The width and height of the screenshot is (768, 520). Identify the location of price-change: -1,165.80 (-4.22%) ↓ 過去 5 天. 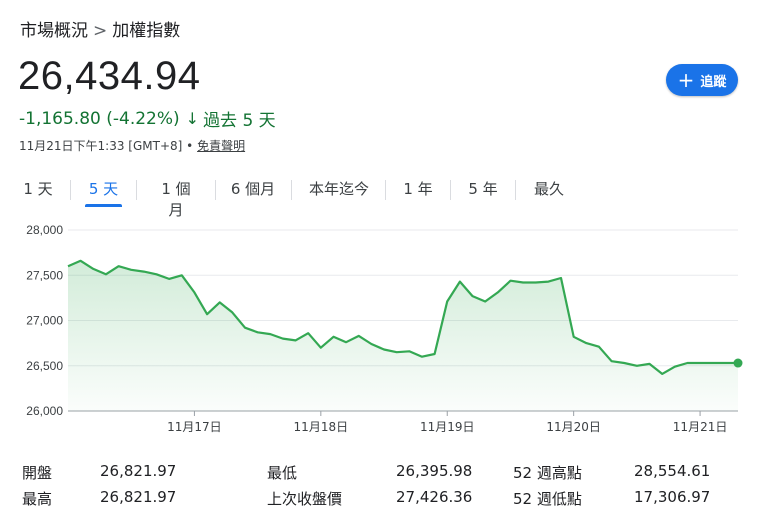
(147, 119).